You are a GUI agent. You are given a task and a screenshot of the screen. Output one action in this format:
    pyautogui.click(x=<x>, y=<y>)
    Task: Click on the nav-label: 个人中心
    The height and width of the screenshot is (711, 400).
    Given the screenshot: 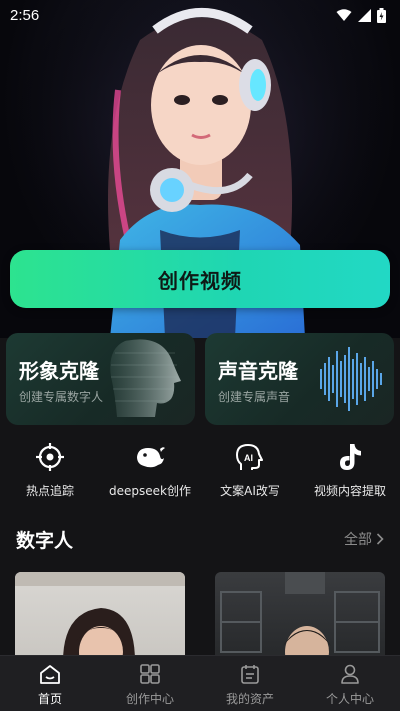 What is the action you would take?
    pyautogui.click(x=349, y=699)
    